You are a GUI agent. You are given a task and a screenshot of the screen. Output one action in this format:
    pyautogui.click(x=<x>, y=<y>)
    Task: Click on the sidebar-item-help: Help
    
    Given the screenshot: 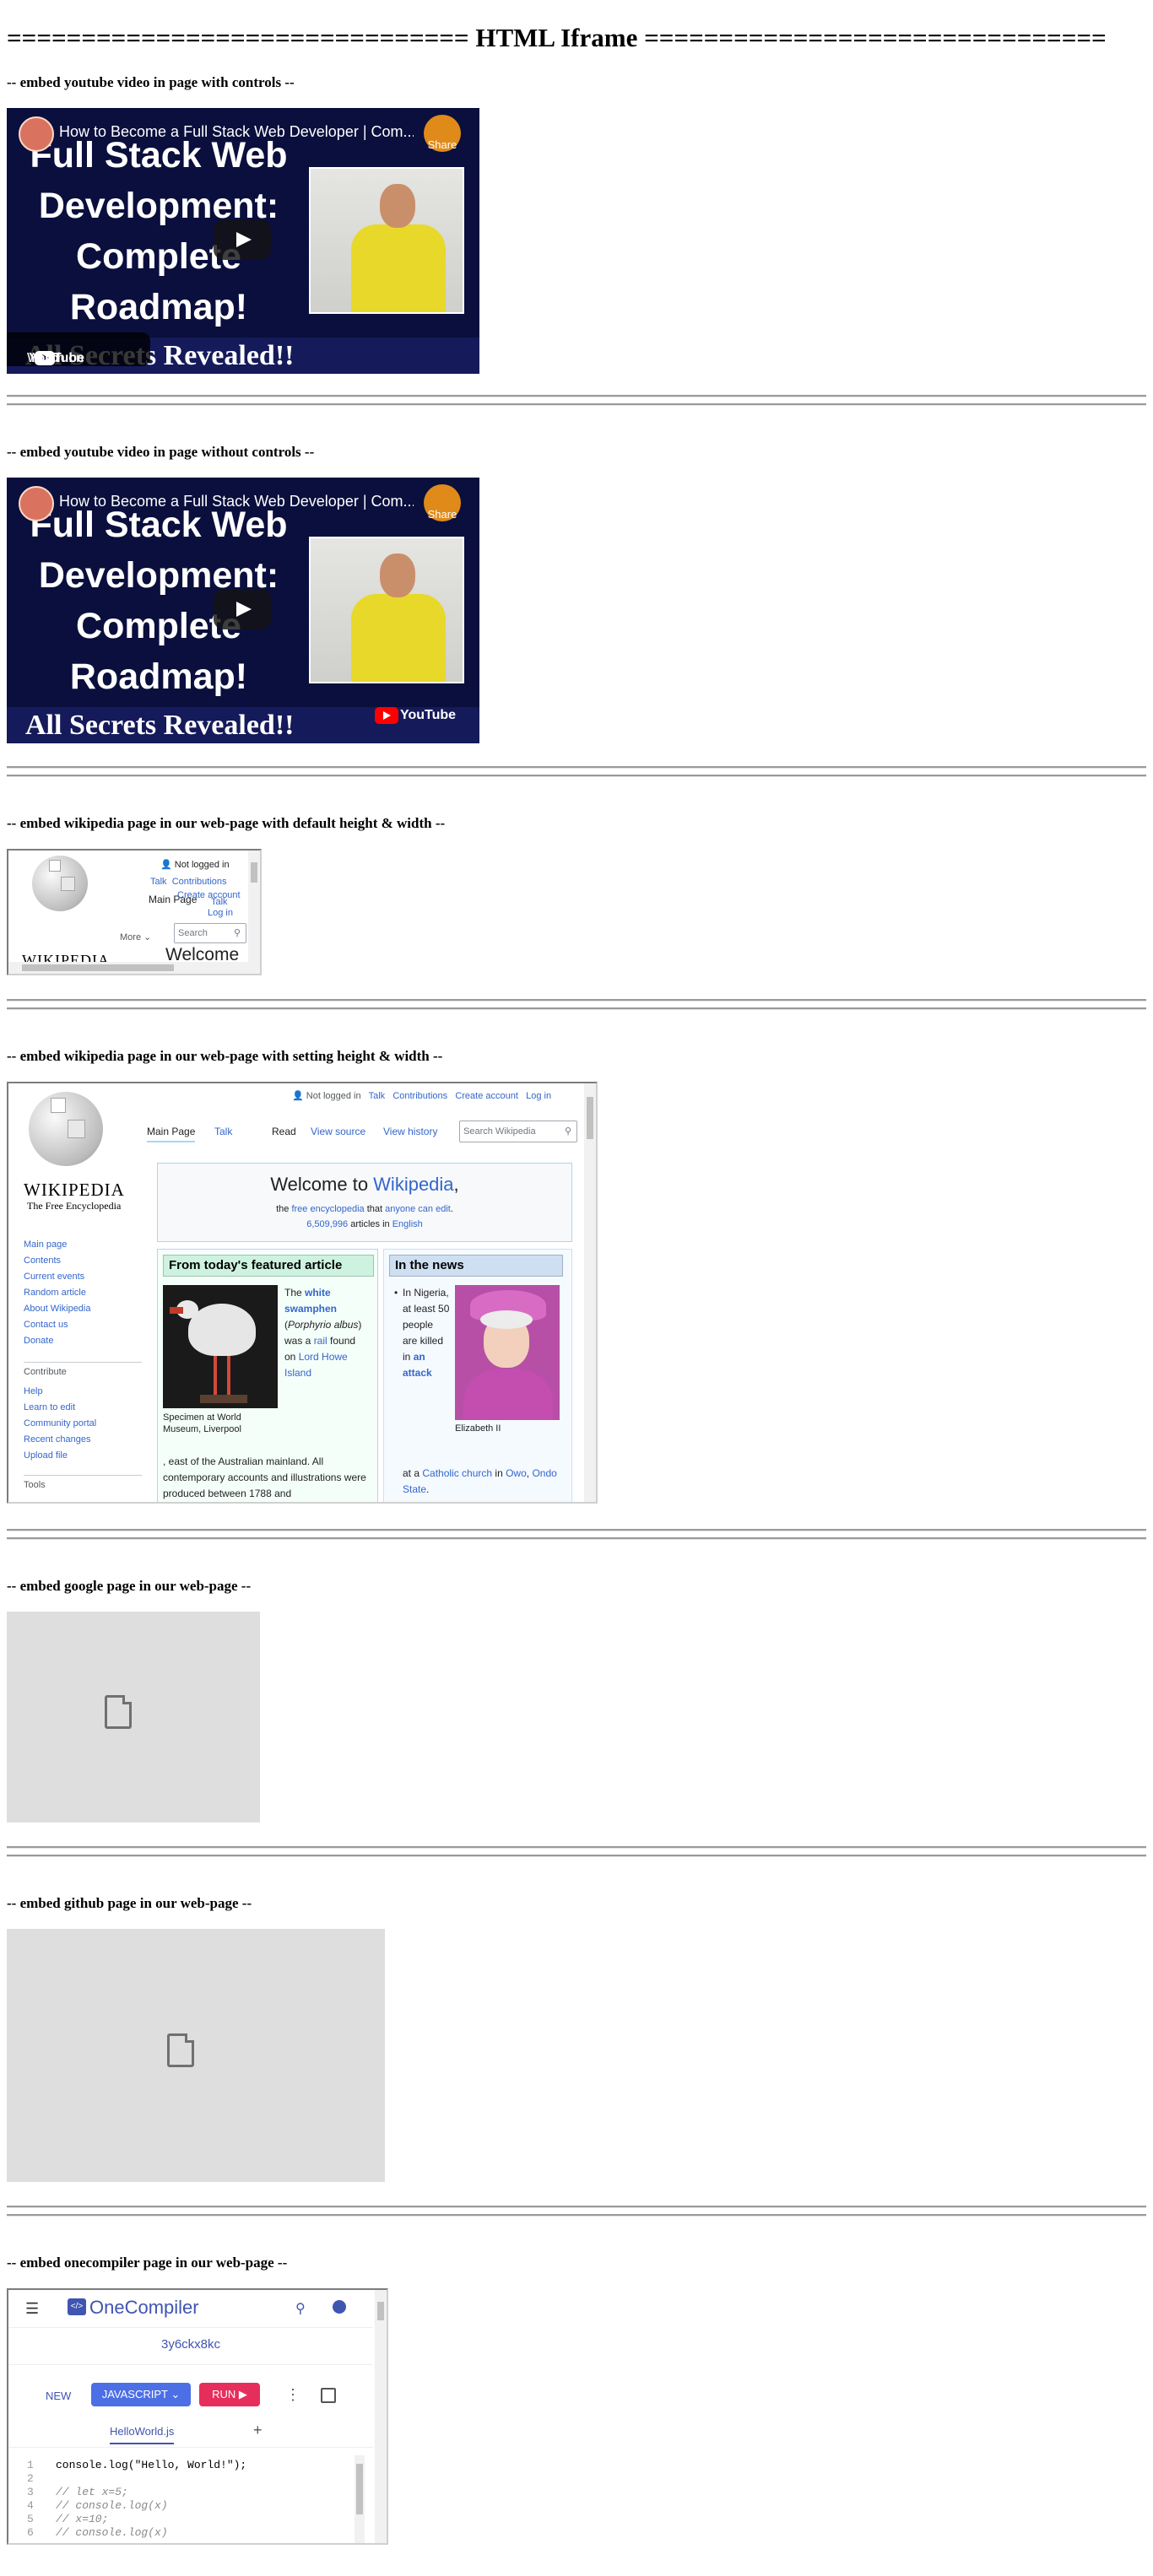 What is the action you would take?
    pyautogui.click(x=60, y=1392)
    